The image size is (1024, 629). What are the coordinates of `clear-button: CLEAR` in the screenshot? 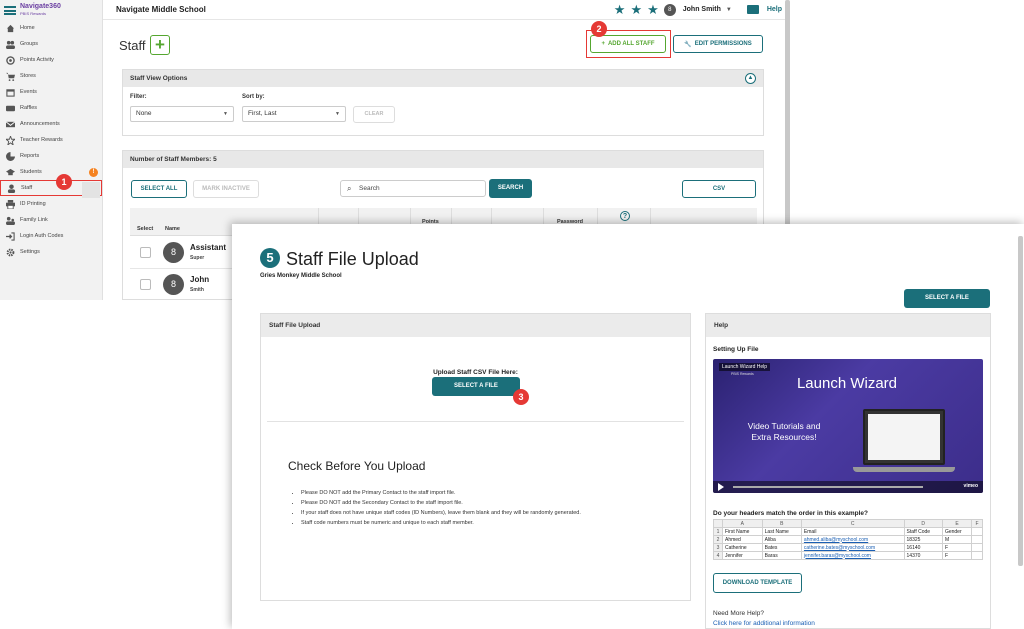 It's located at (374, 114).